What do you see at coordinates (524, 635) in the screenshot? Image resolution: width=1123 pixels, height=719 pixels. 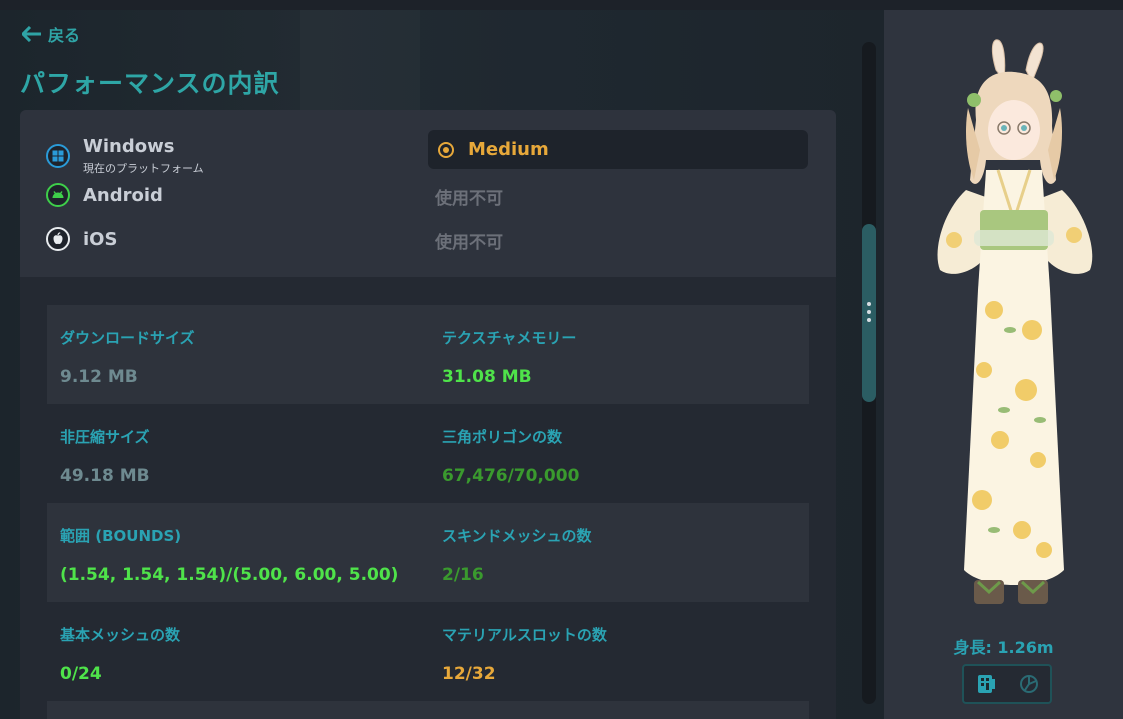 I see `stat-label: マテリアルスロットの数` at bounding box center [524, 635].